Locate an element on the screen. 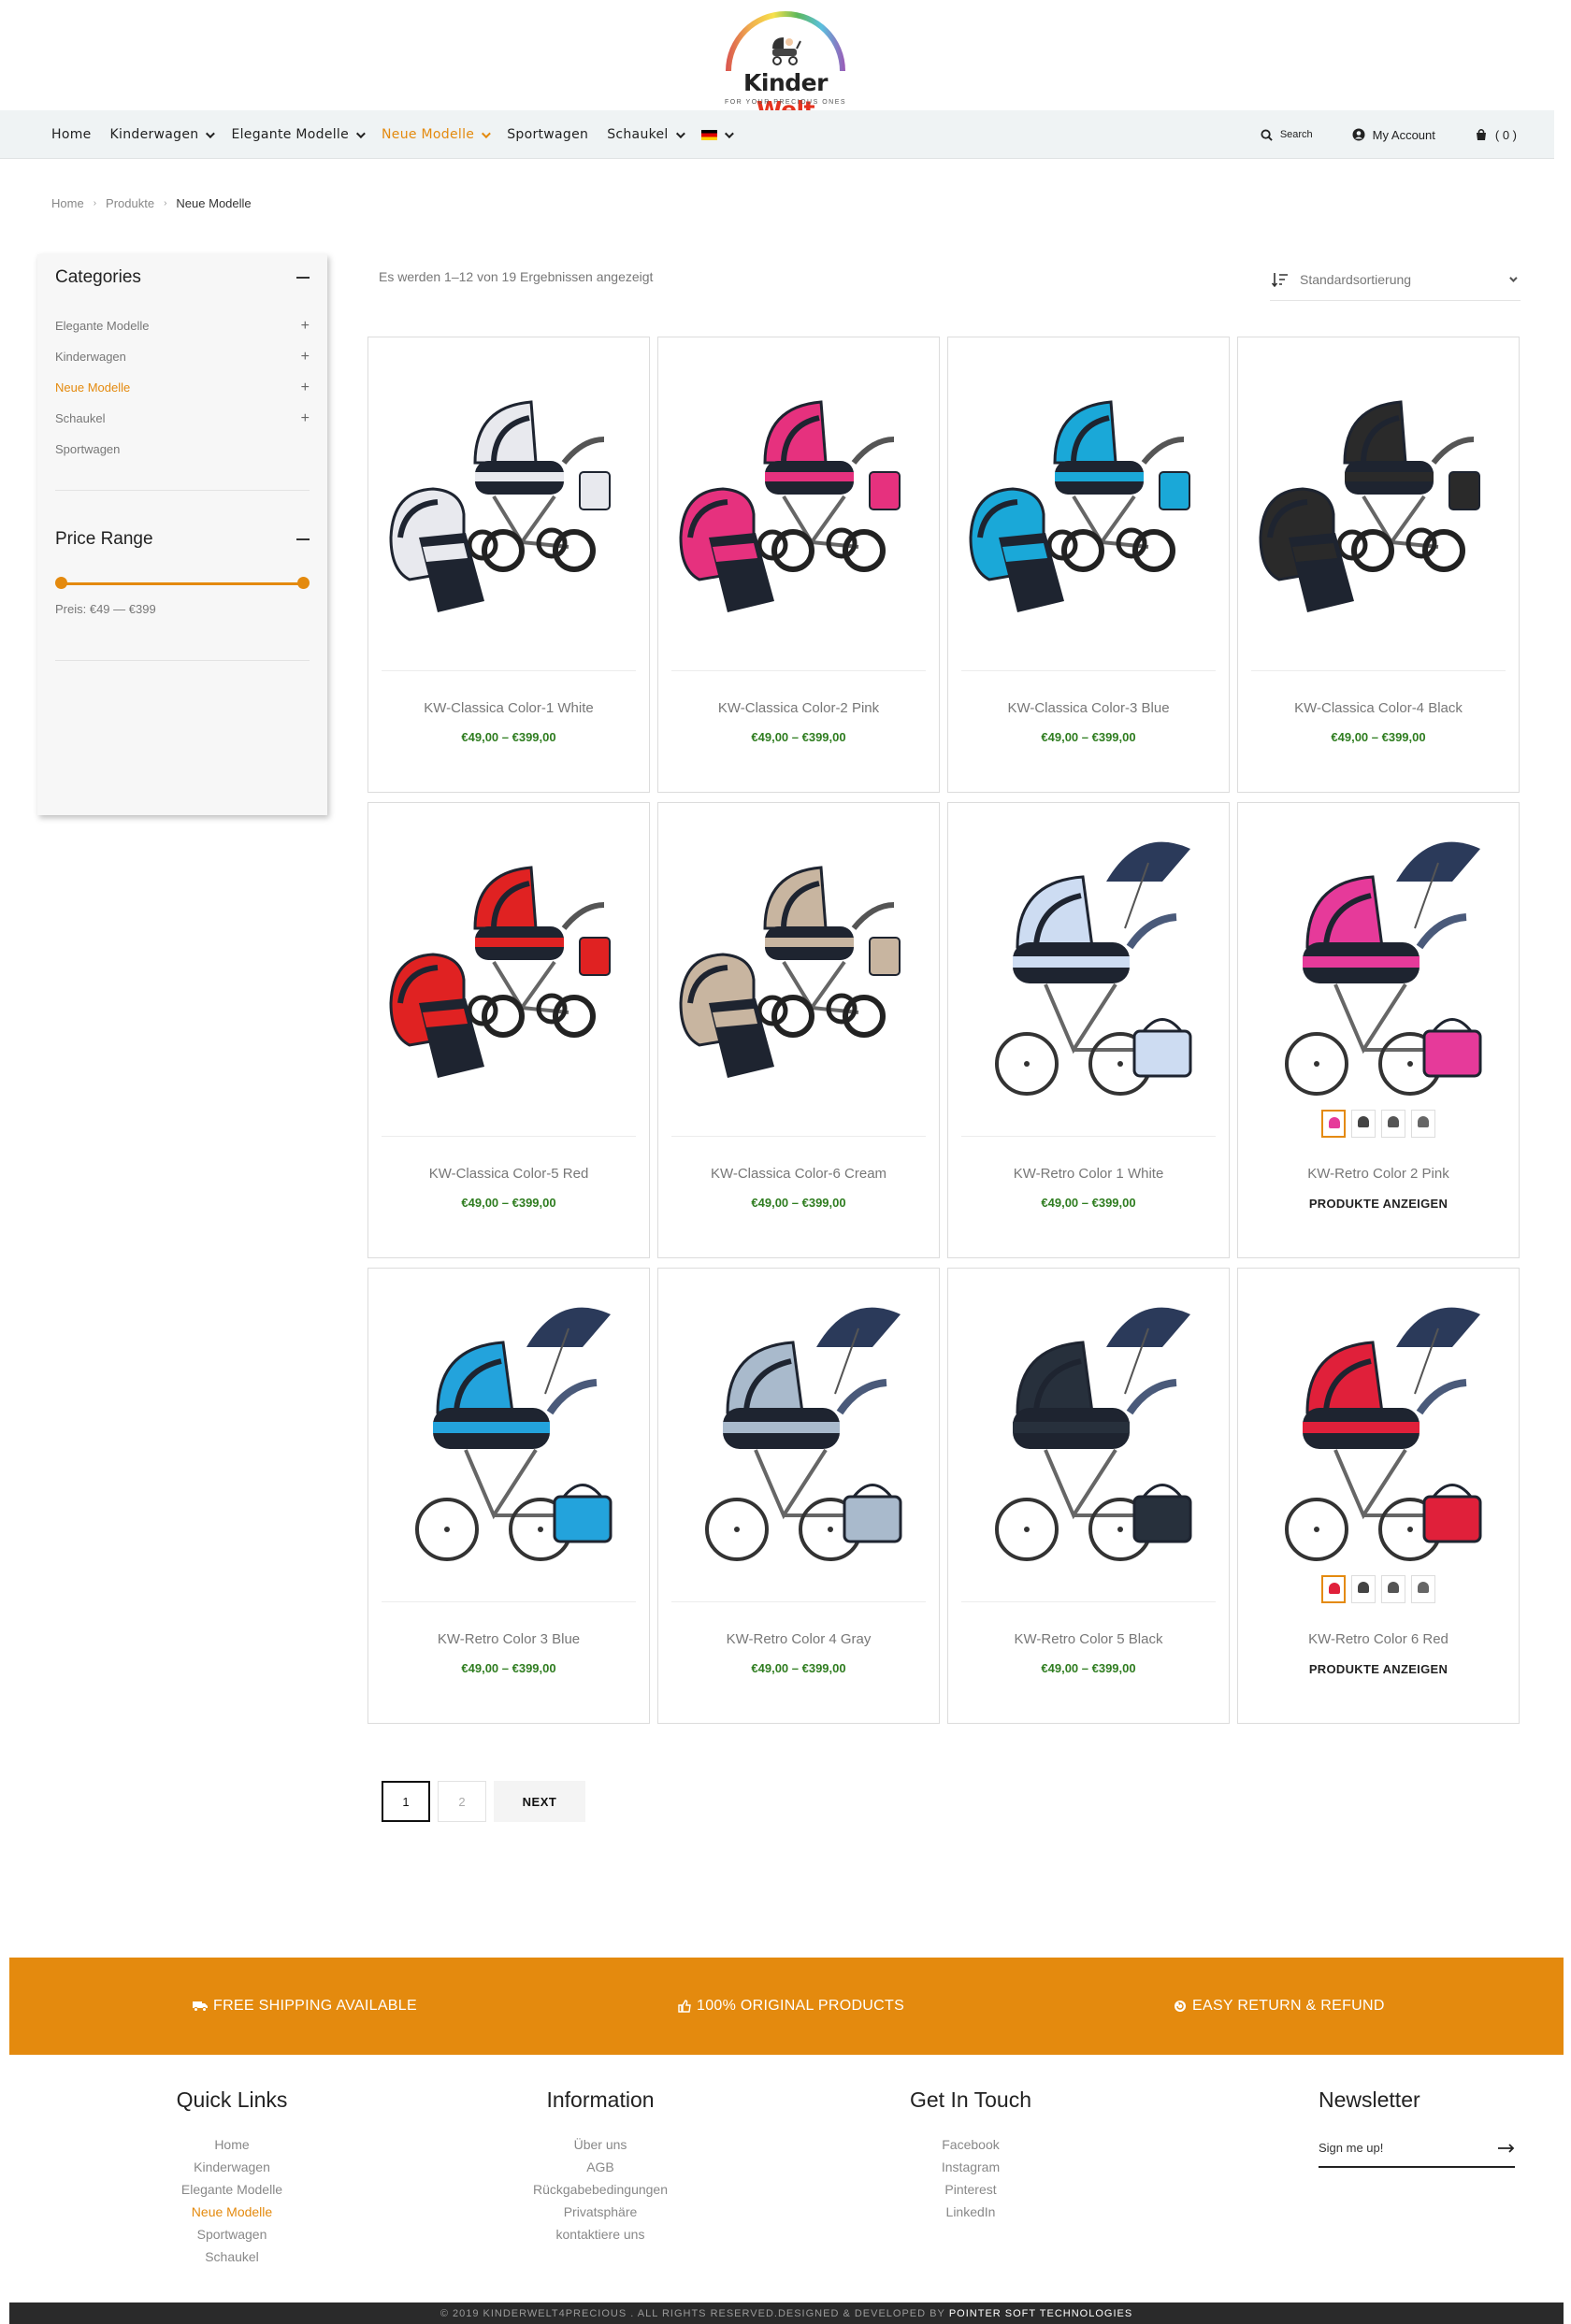  product-name: KW-Classica Color-3 Blue is located at coordinates (1088, 708).